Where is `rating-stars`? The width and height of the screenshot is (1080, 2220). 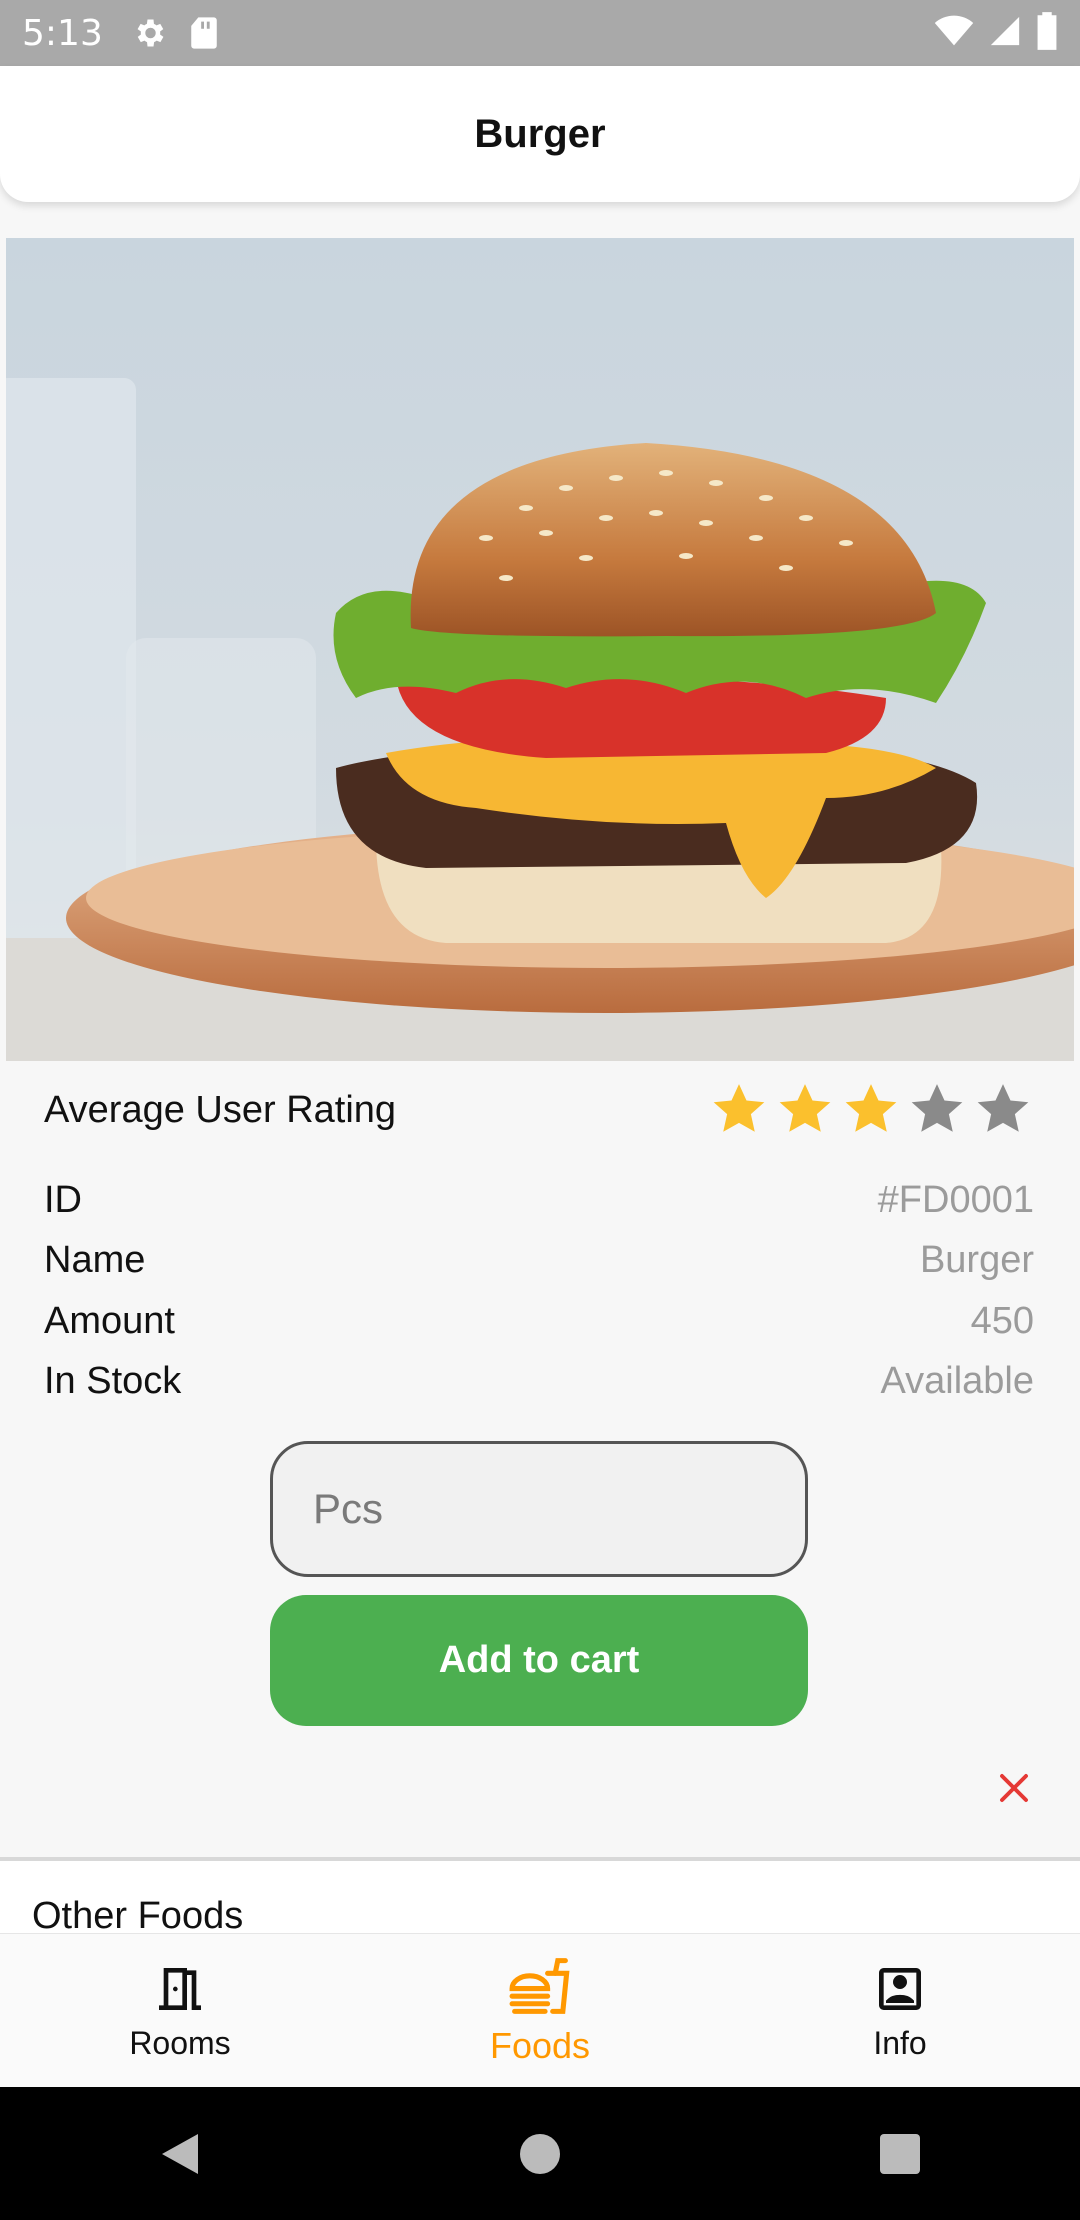
rating-stars is located at coordinates (871, 1110).